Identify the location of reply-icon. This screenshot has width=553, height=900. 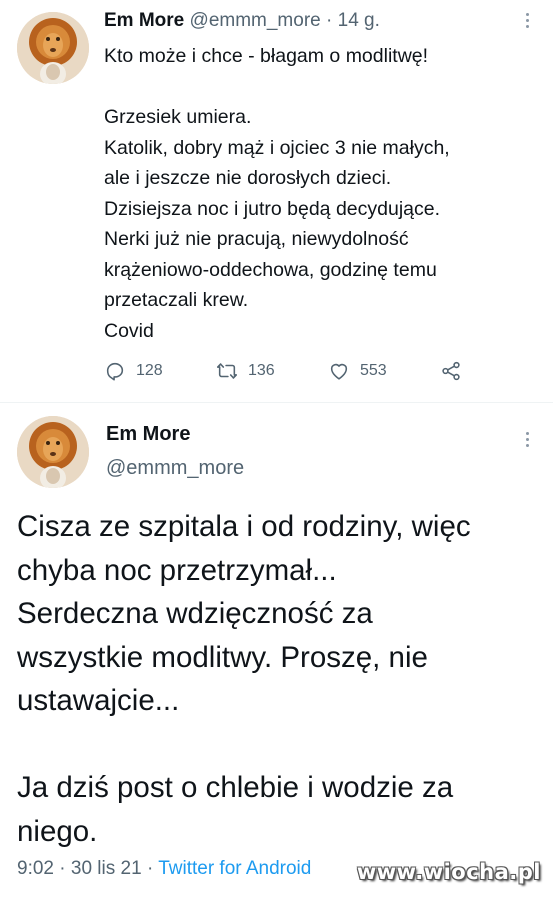
(115, 371).